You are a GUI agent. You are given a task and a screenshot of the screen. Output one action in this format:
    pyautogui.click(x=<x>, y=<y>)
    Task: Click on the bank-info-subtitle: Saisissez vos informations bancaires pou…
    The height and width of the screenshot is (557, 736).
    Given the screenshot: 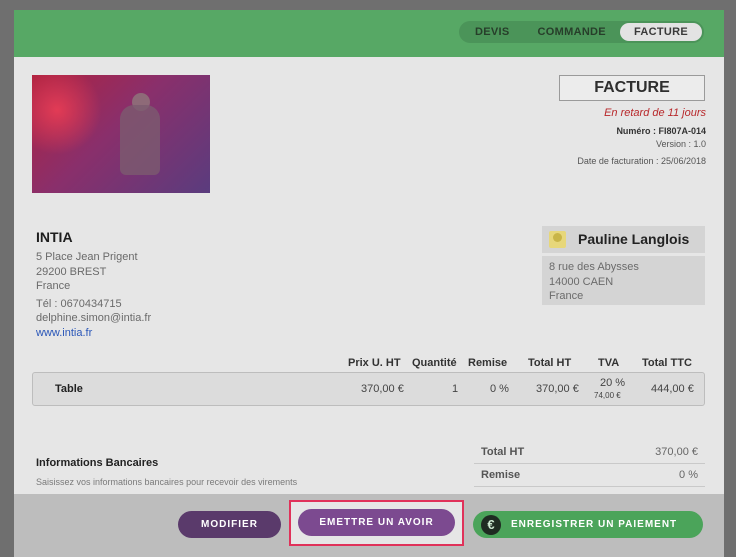 What is the action you would take?
    pyautogui.click(x=167, y=482)
    